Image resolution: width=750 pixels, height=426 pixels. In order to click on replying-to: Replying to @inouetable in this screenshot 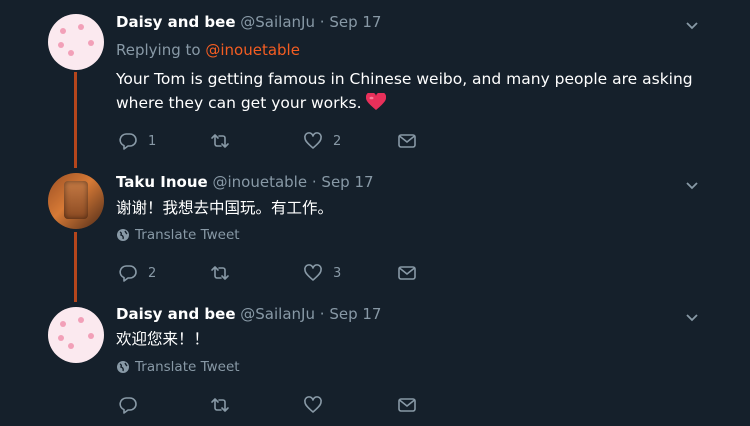, I will do `click(208, 50)`.